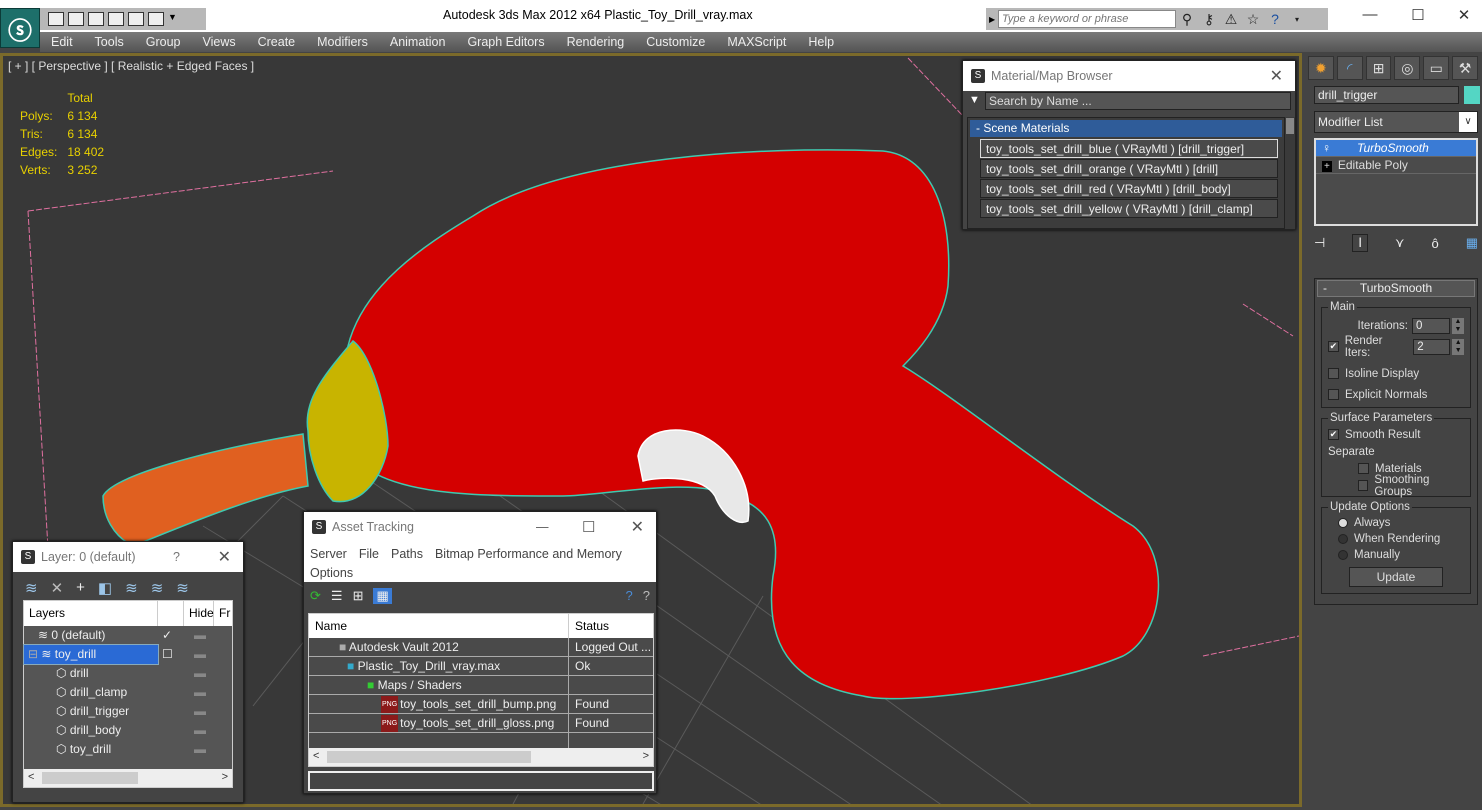 This screenshot has height=810, width=1482. I want to click on qat-dropdown-icon: ▼, so click(172, 19).